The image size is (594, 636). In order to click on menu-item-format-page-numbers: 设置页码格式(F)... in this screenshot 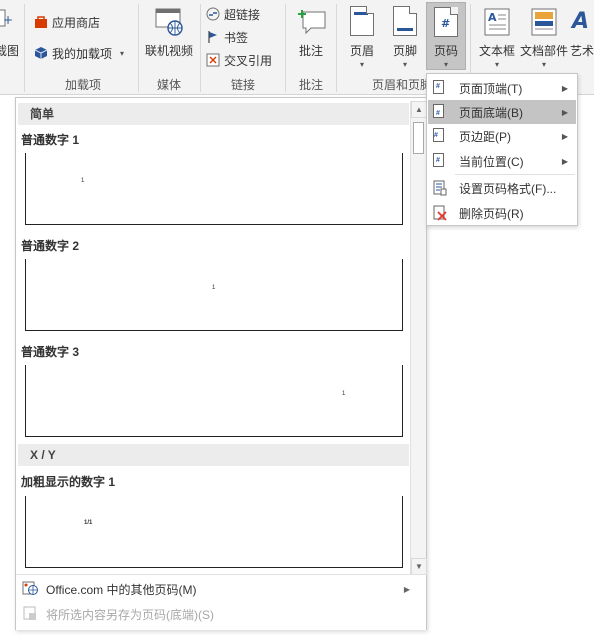, I will do `click(502, 188)`.